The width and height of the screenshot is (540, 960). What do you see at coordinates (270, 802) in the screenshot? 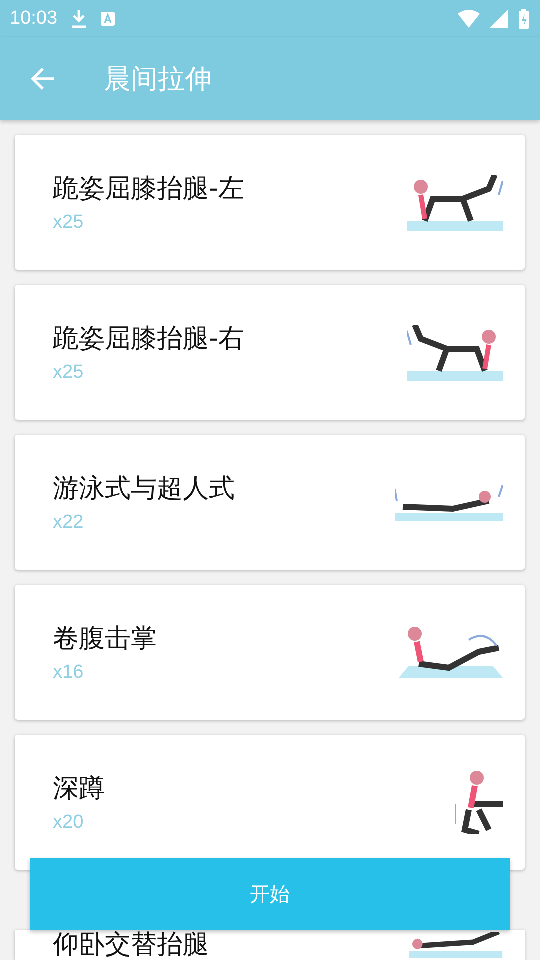
I see `exercise-card: 深蹲 x20` at bounding box center [270, 802].